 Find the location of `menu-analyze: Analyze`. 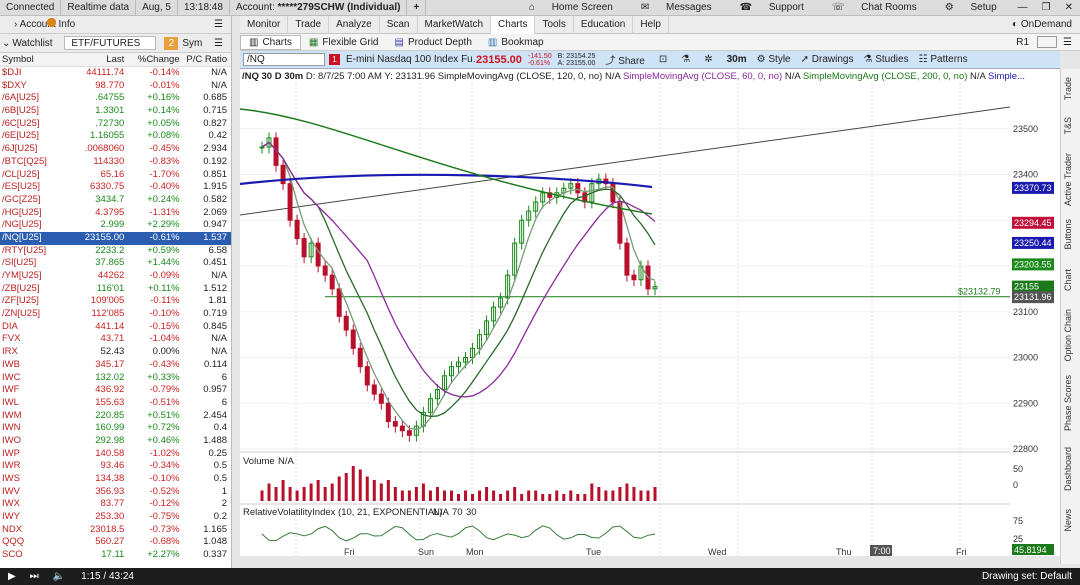

menu-analyze: Analyze is located at coordinates (354, 24).